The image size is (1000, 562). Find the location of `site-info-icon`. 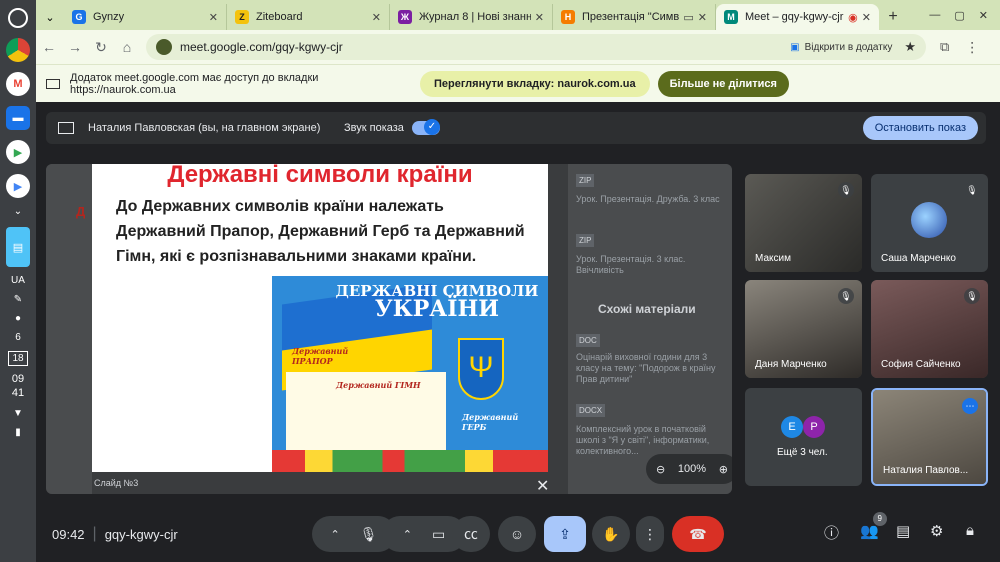

site-info-icon is located at coordinates (164, 47).